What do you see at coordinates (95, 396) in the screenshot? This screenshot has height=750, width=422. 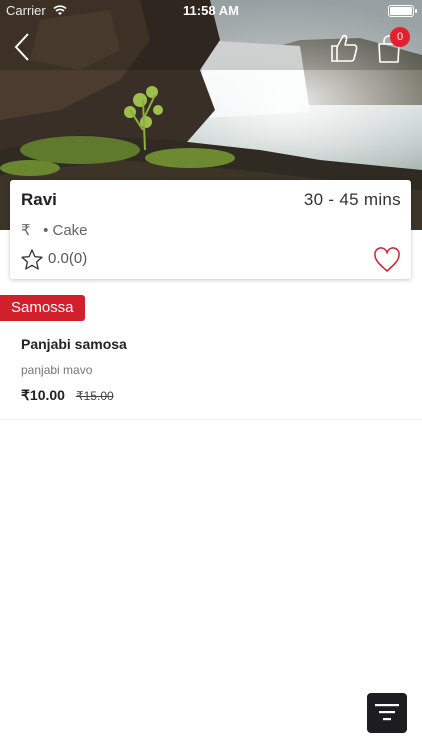 I see `item-original-price: ₹15.00` at bounding box center [95, 396].